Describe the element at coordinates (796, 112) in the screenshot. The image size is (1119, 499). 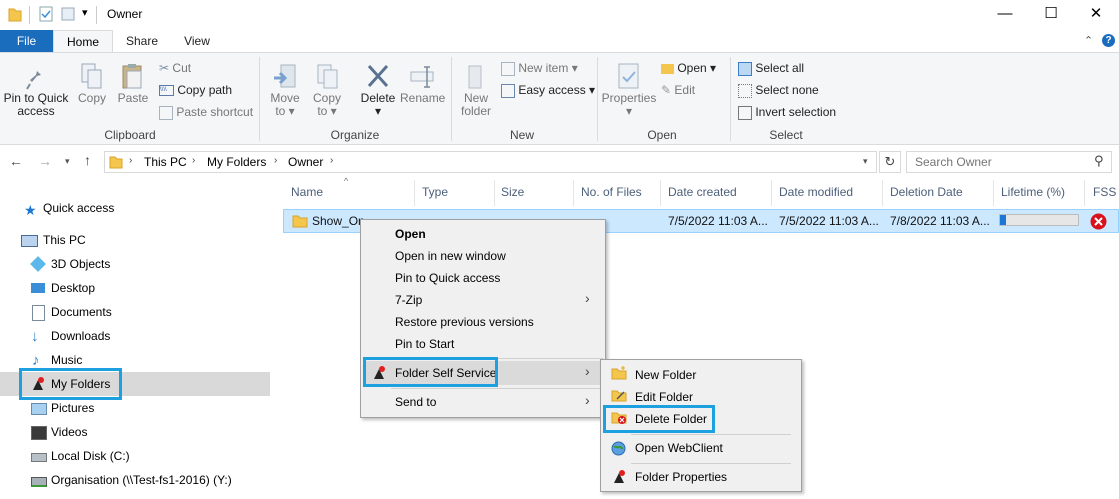
I see `invert-selection-label: Invert selection` at that location.